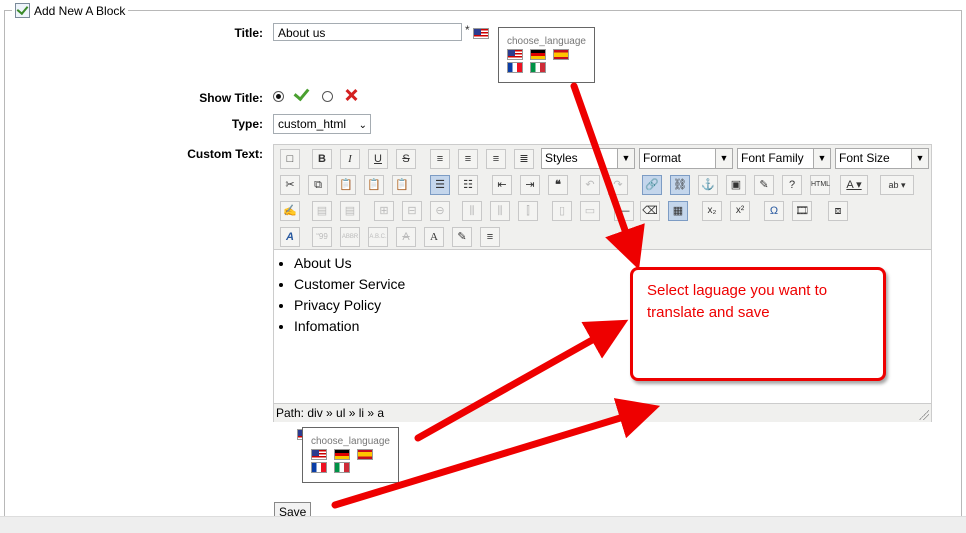 Image resolution: width=966 pixels, height=533 pixels. Describe the element at coordinates (521, 380) in the screenshot. I see `arrow-from-bottom-picker` at that location.